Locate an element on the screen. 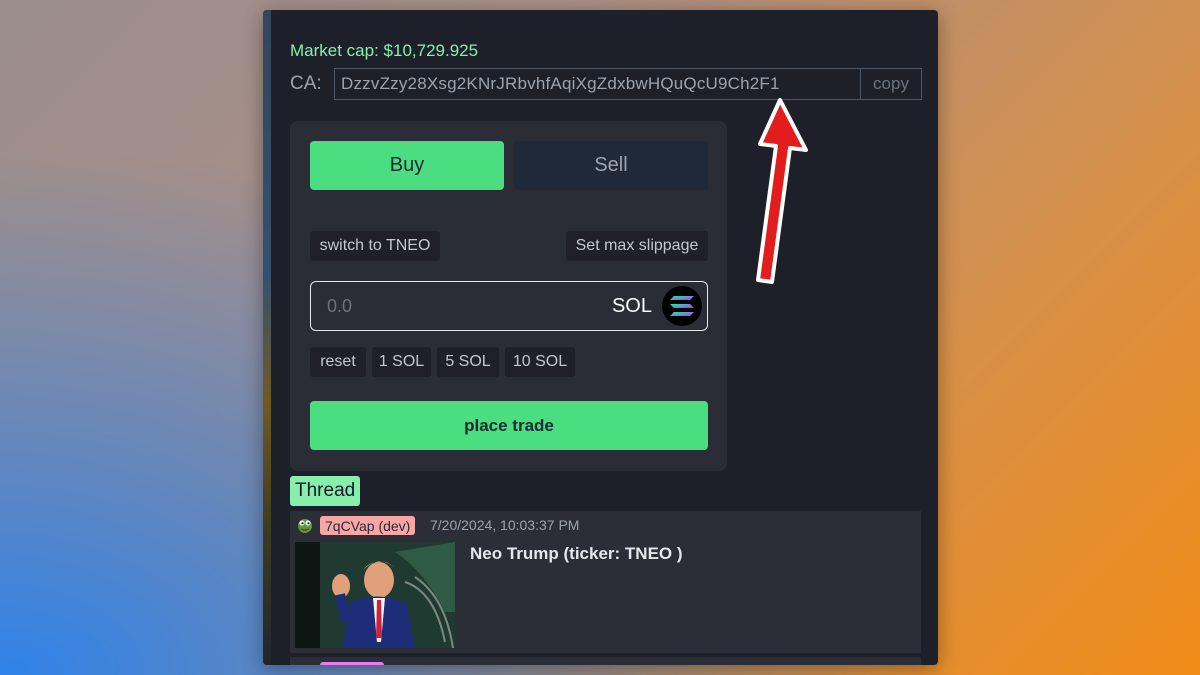  post-title: Neo Trump (ticker: TNEO ) is located at coordinates (576, 553).